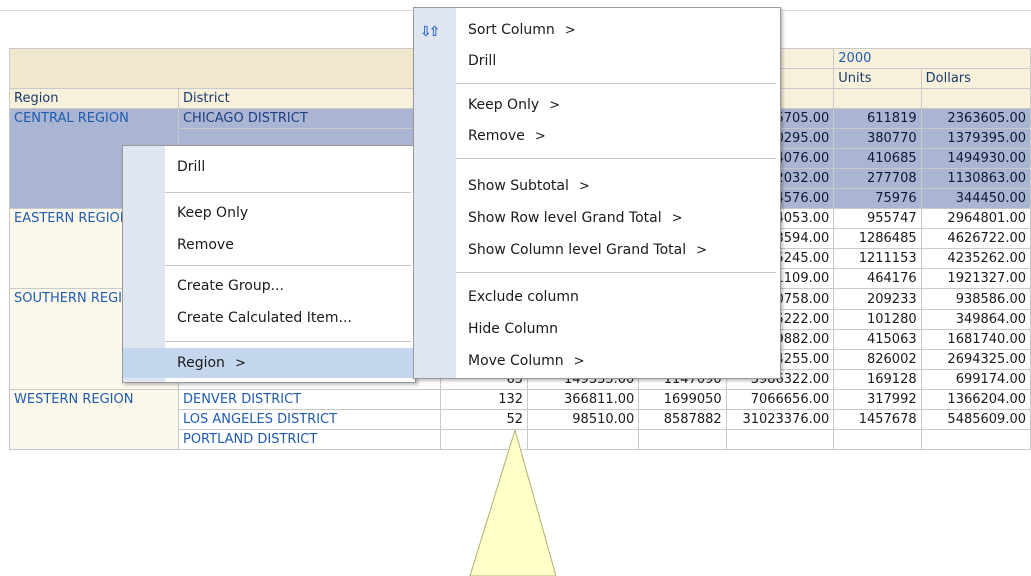 The height and width of the screenshot is (576, 1031). What do you see at coordinates (618, 218) in the screenshot?
I see `menu-item-show-row-grand-total: Show Row level Grand Total >` at bounding box center [618, 218].